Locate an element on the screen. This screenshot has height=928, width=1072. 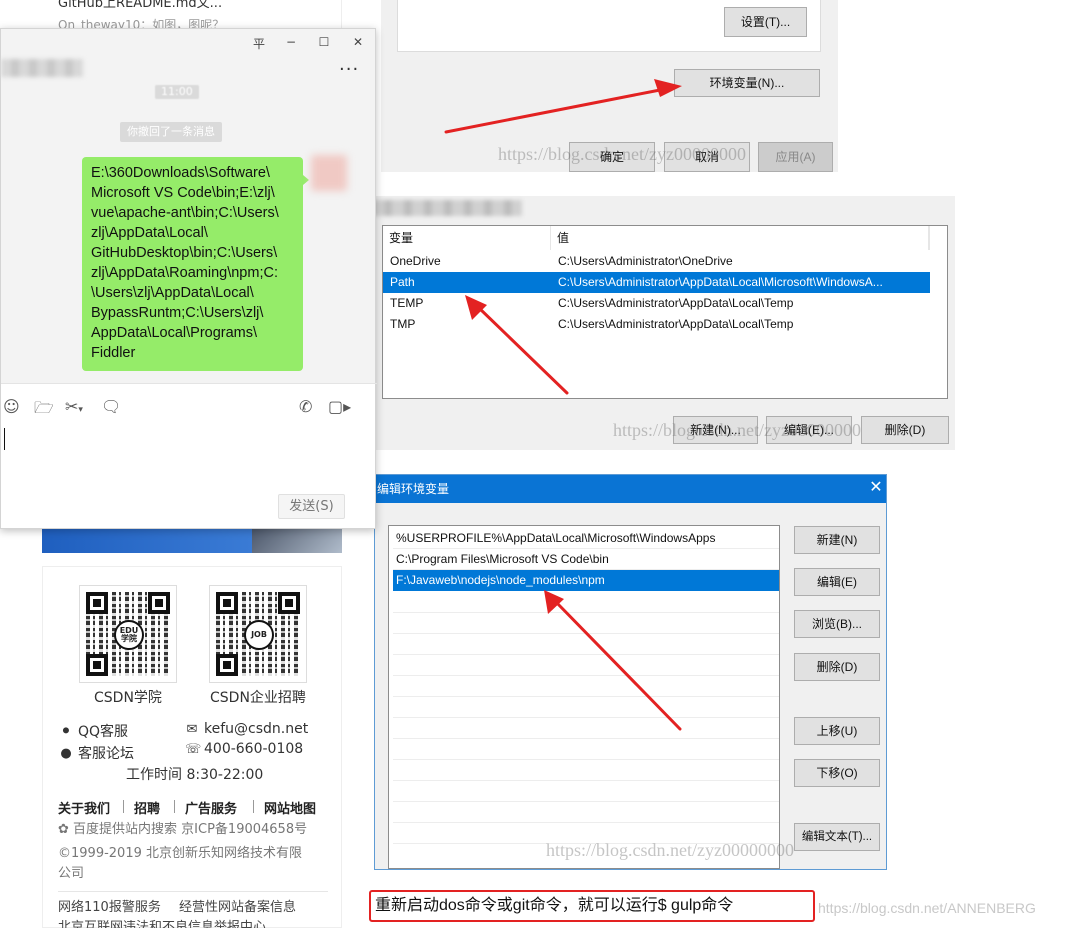
qq-penguin-icon: ⚫ is located at coordinates (66, 731).